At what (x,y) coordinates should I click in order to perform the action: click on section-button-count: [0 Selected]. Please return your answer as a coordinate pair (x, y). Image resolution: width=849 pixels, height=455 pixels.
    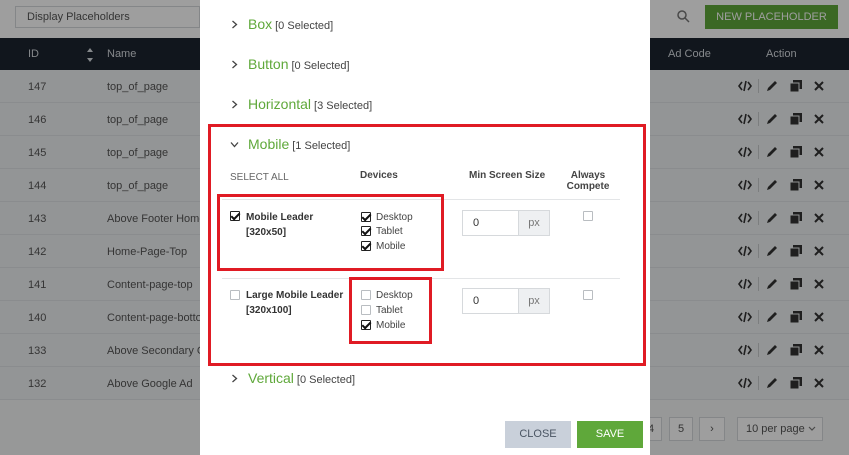
    Looking at the image, I should click on (320, 66).